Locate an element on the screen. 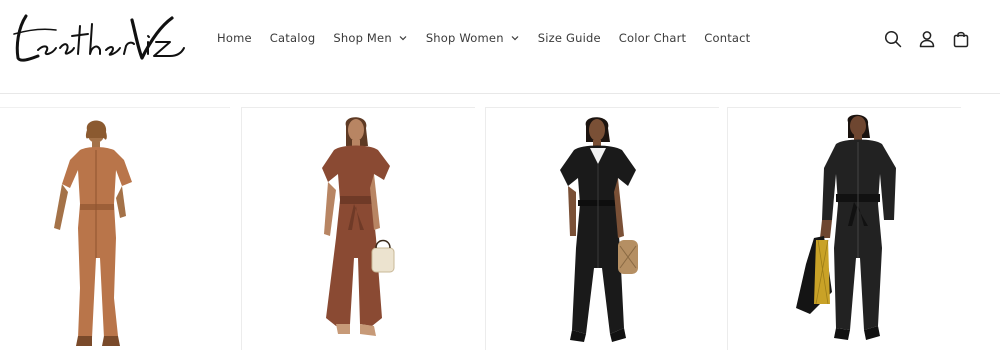 The height and width of the screenshot is (350, 1000). account-icon is located at coordinates (927, 39).